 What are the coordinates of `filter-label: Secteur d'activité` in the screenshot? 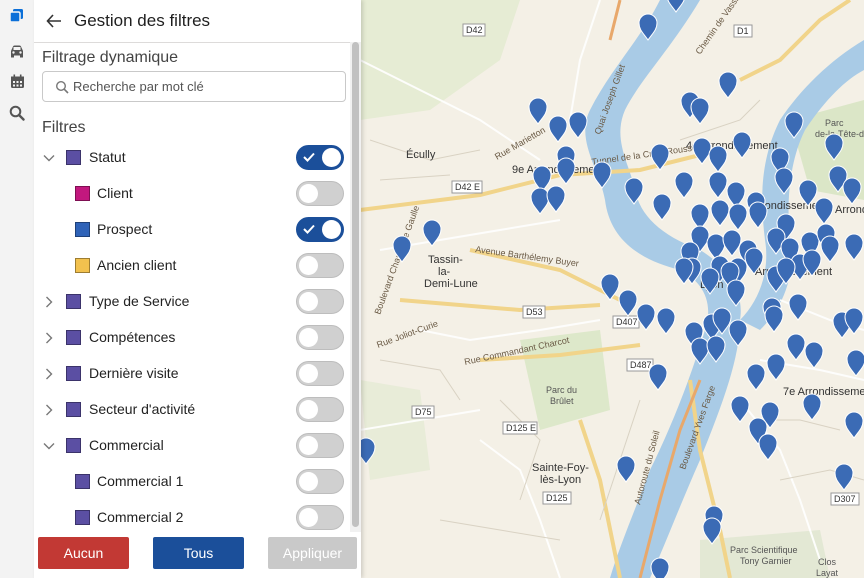 It's located at (142, 409).